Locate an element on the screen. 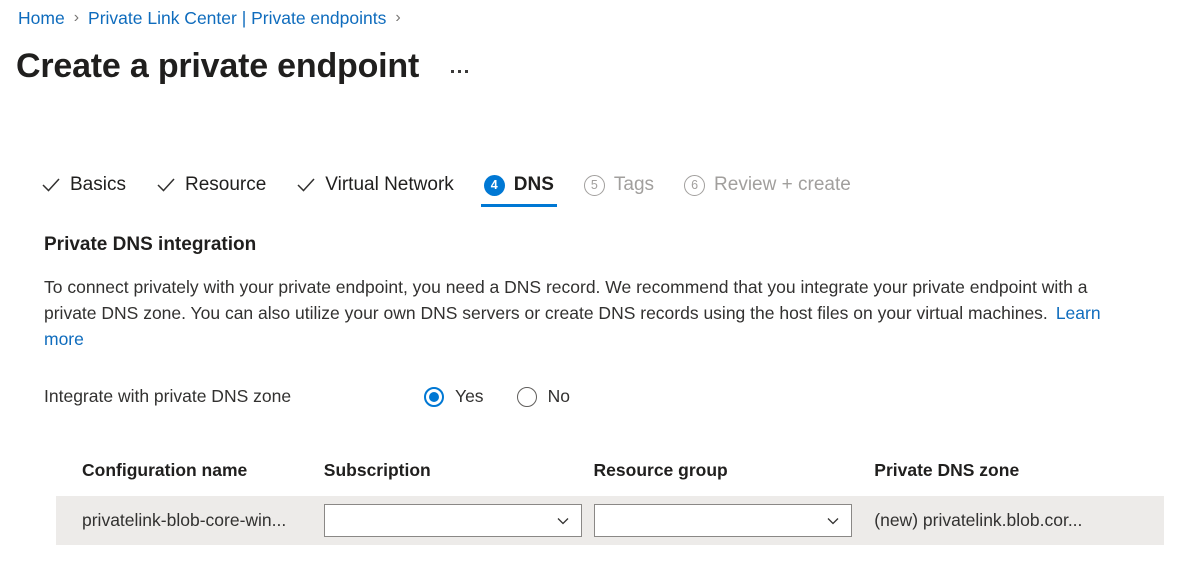 This screenshot has width=1180, height=571. tab-basics: Basics is located at coordinates (83, 185).